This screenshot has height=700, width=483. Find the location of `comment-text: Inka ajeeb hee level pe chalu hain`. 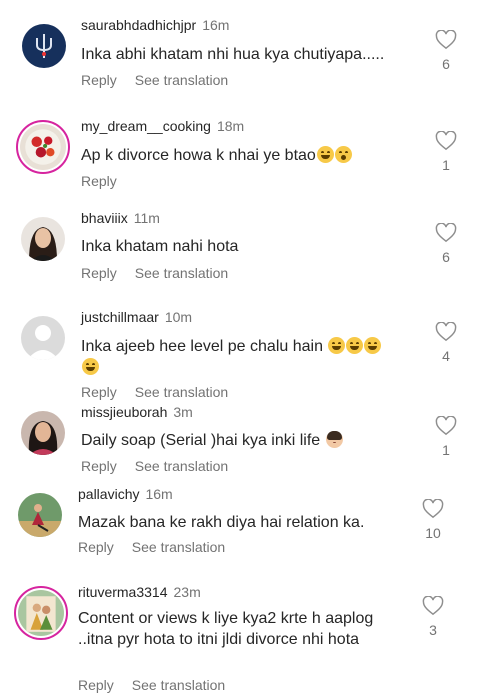

comment-text: Inka ajeeb hee level pe chalu hain is located at coordinates (202, 346).